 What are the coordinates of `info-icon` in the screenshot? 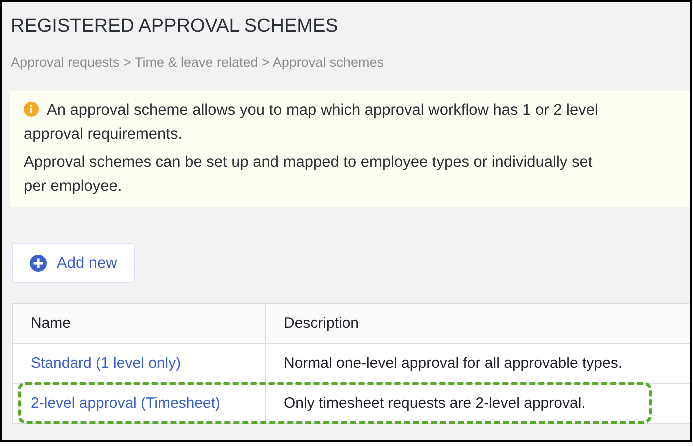 It's located at (31, 110).